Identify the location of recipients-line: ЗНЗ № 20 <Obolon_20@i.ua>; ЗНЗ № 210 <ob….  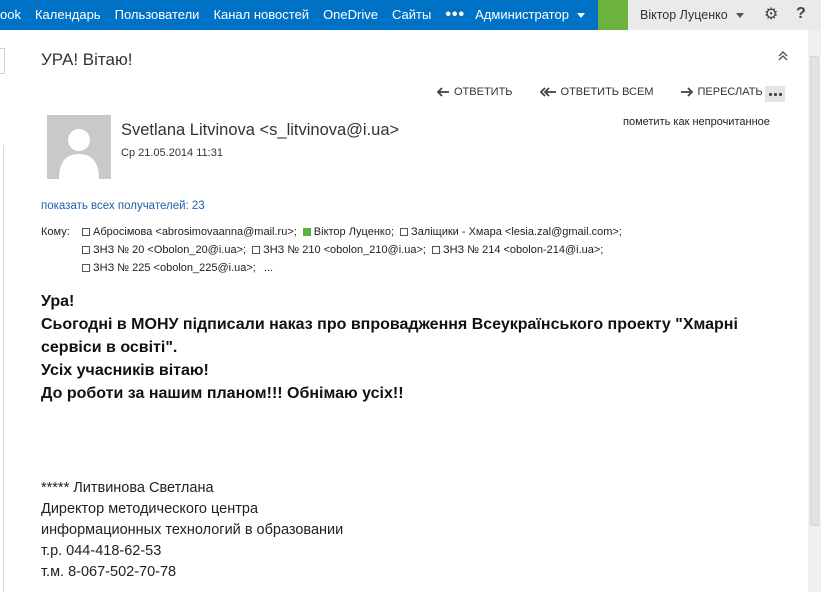
(345, 250).